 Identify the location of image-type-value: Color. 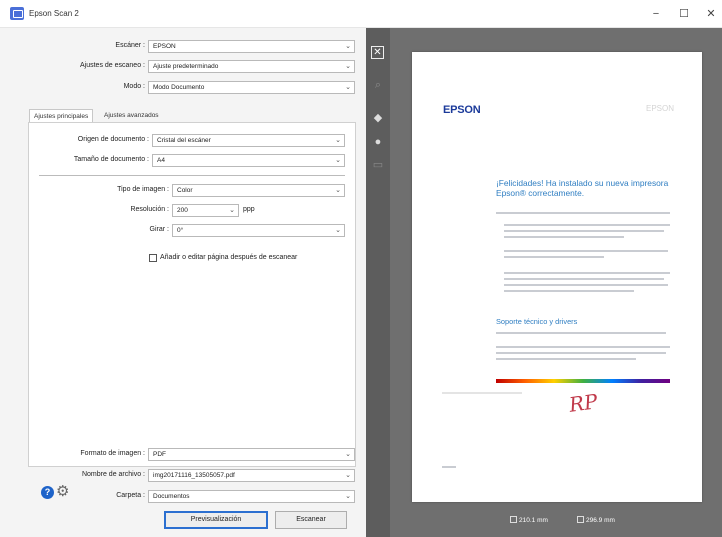
(185, 190).